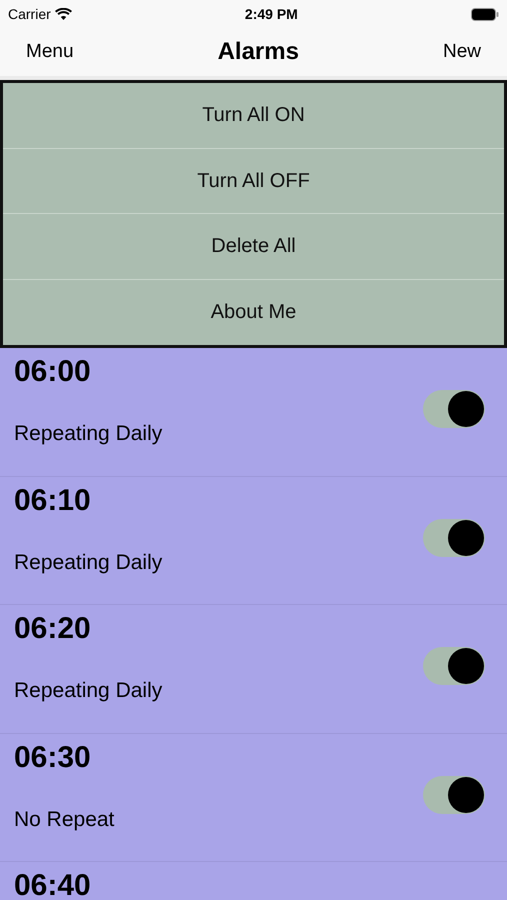  I want to click on alarm-time: 06:20, so click(53, 629).